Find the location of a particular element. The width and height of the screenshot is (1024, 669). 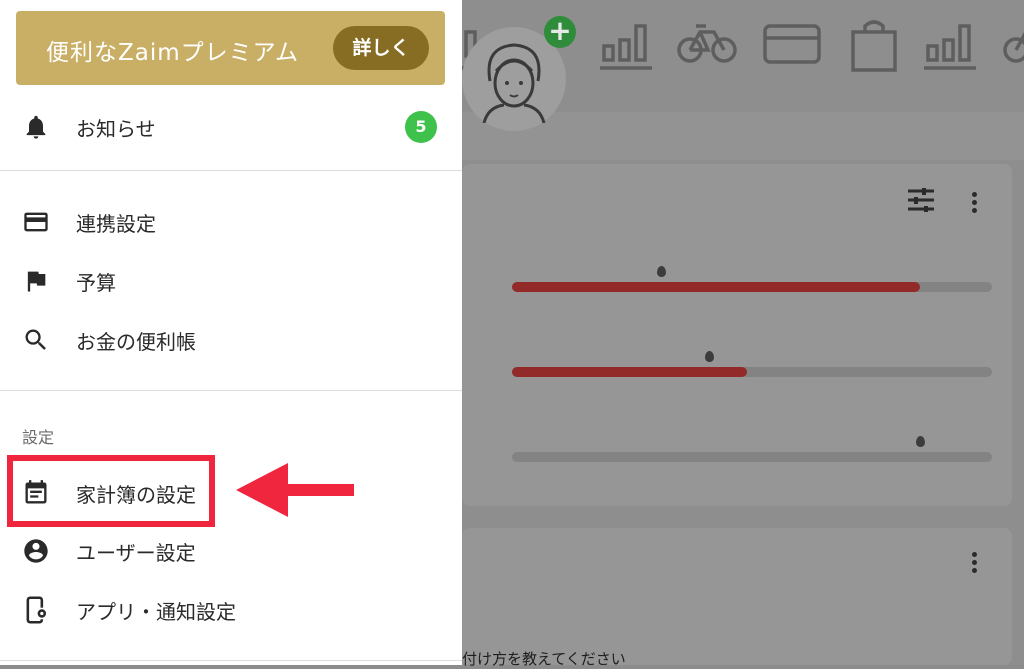

menu-item-label: 予算 is located at coordinates (96, 283).